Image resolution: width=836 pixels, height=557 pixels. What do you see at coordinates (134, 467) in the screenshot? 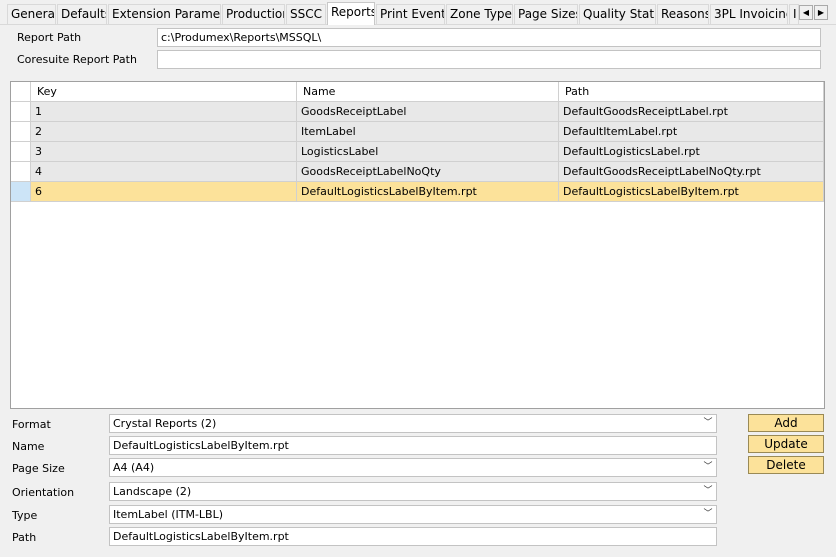
I see `page-size-value: A4 (A4)` at bounding box center [134, 467].